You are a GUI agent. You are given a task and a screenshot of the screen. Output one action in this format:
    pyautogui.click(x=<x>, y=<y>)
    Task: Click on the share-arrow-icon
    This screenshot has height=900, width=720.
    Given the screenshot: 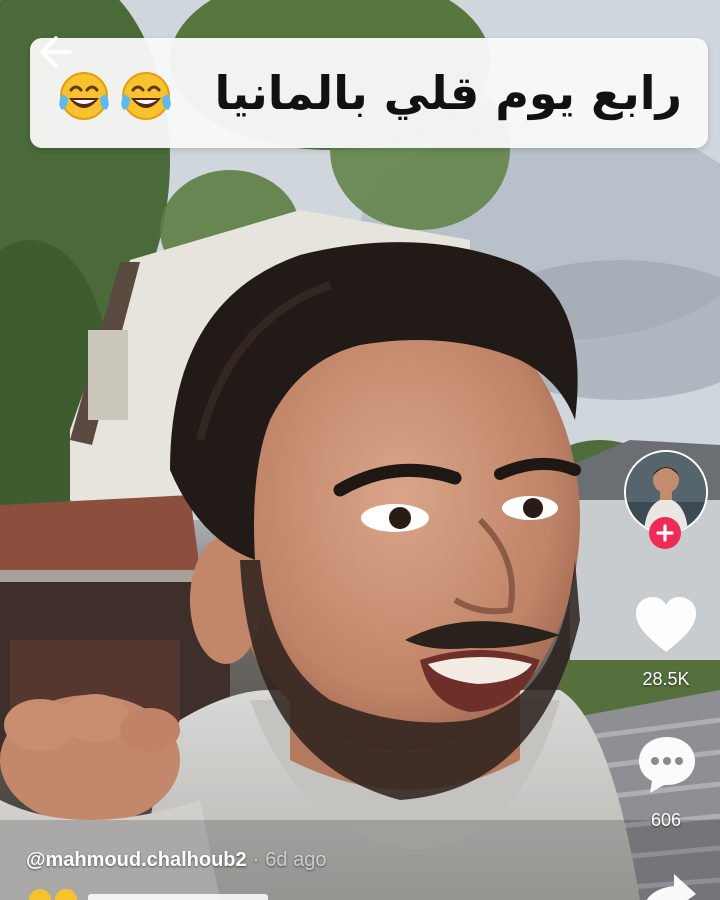 What is the action you would take?
    pyautogui.click(x=671, y=887)
    